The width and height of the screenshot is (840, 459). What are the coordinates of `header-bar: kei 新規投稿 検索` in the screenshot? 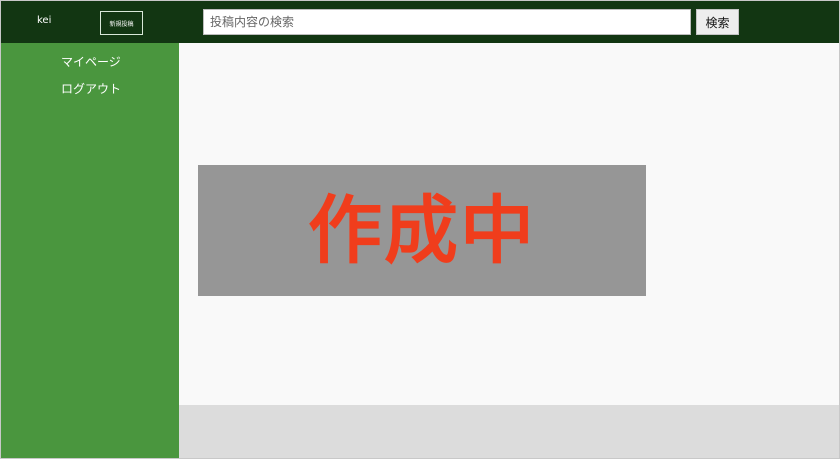 It's located at (420, 22).